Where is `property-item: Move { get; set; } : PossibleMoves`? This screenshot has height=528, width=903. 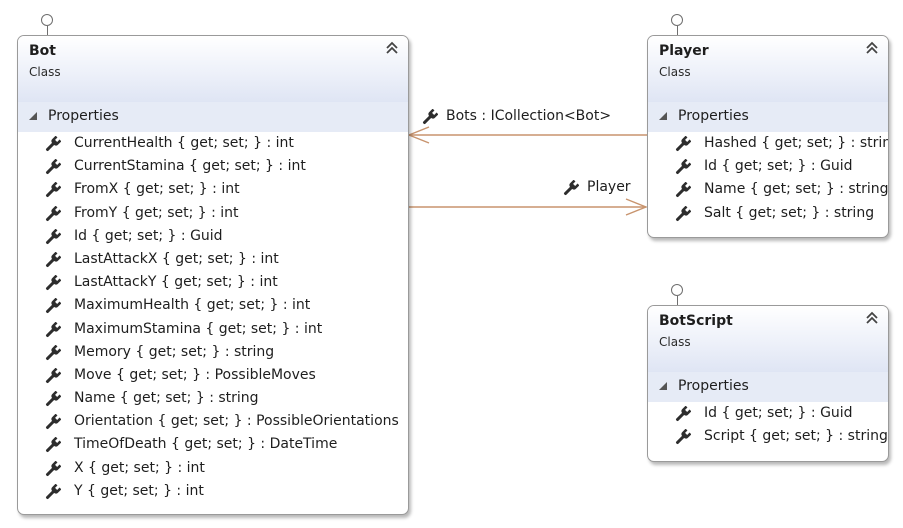
property-item: Move { get; set; } : PossibleMoves is located at coordinates (213, 376).